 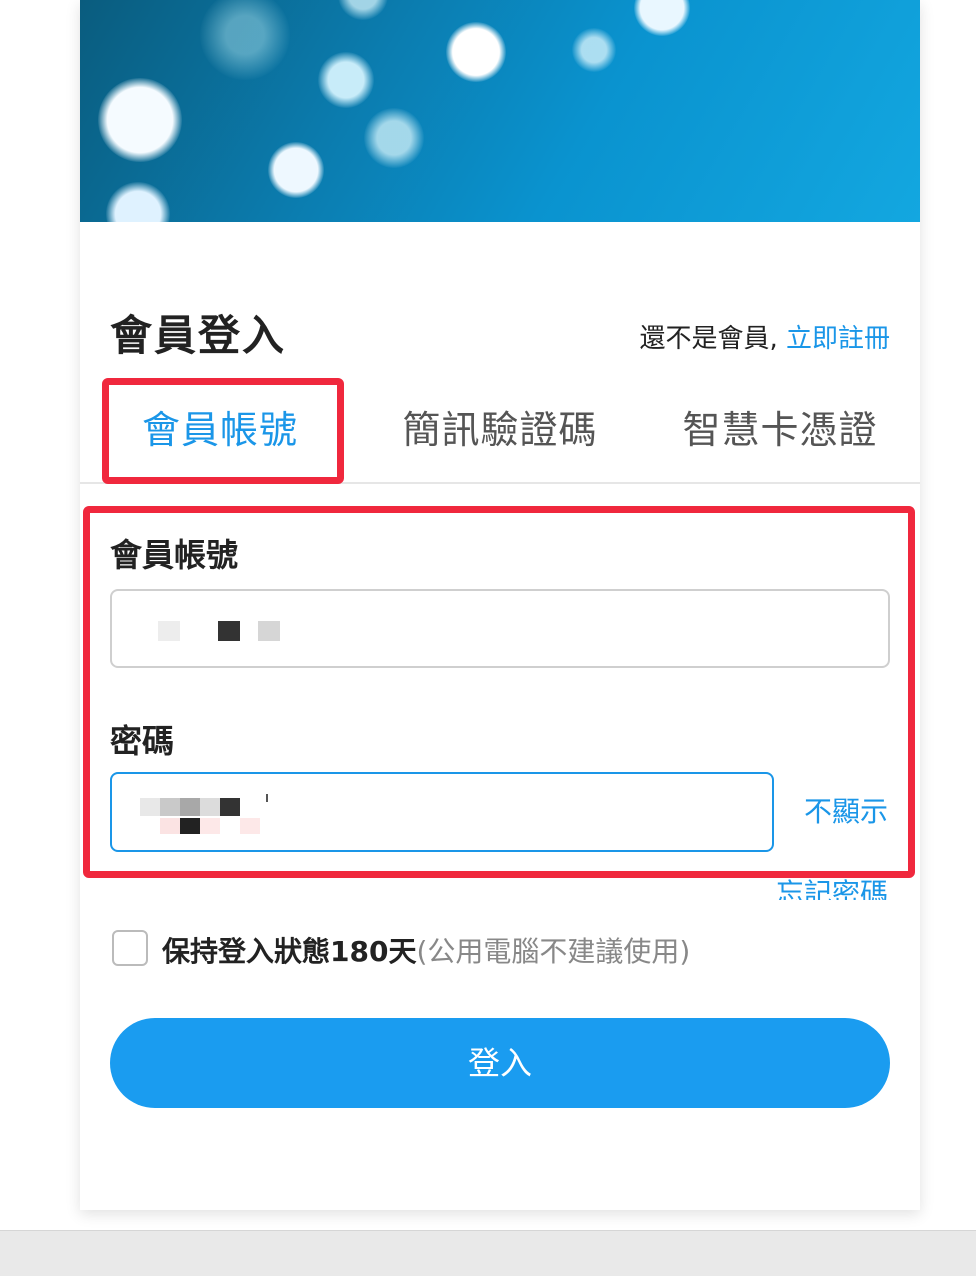 I want to click on highlight-box-tab, so click(x=223, y=431).